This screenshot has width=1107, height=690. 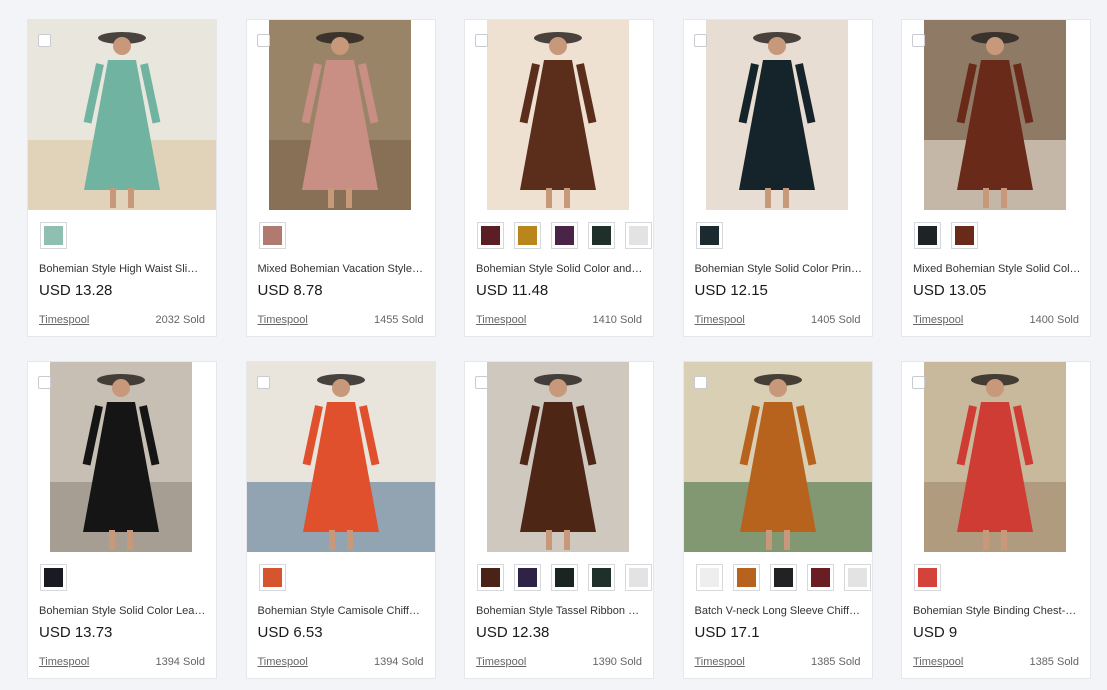 I want to click on sold-count: 1390 Sold, so click(x=617, y=662).